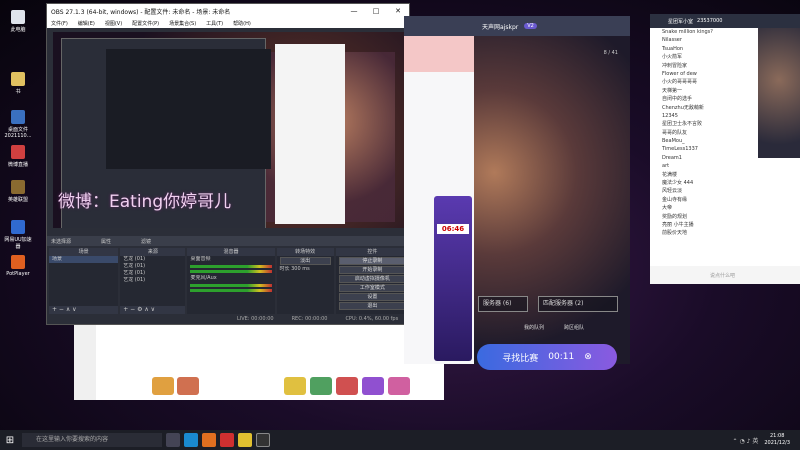 The image size is (800, 450). What do you see at coordinates (227, 440) in the screenshot?
I see `netease-icon` at bounding box center [227, 440].